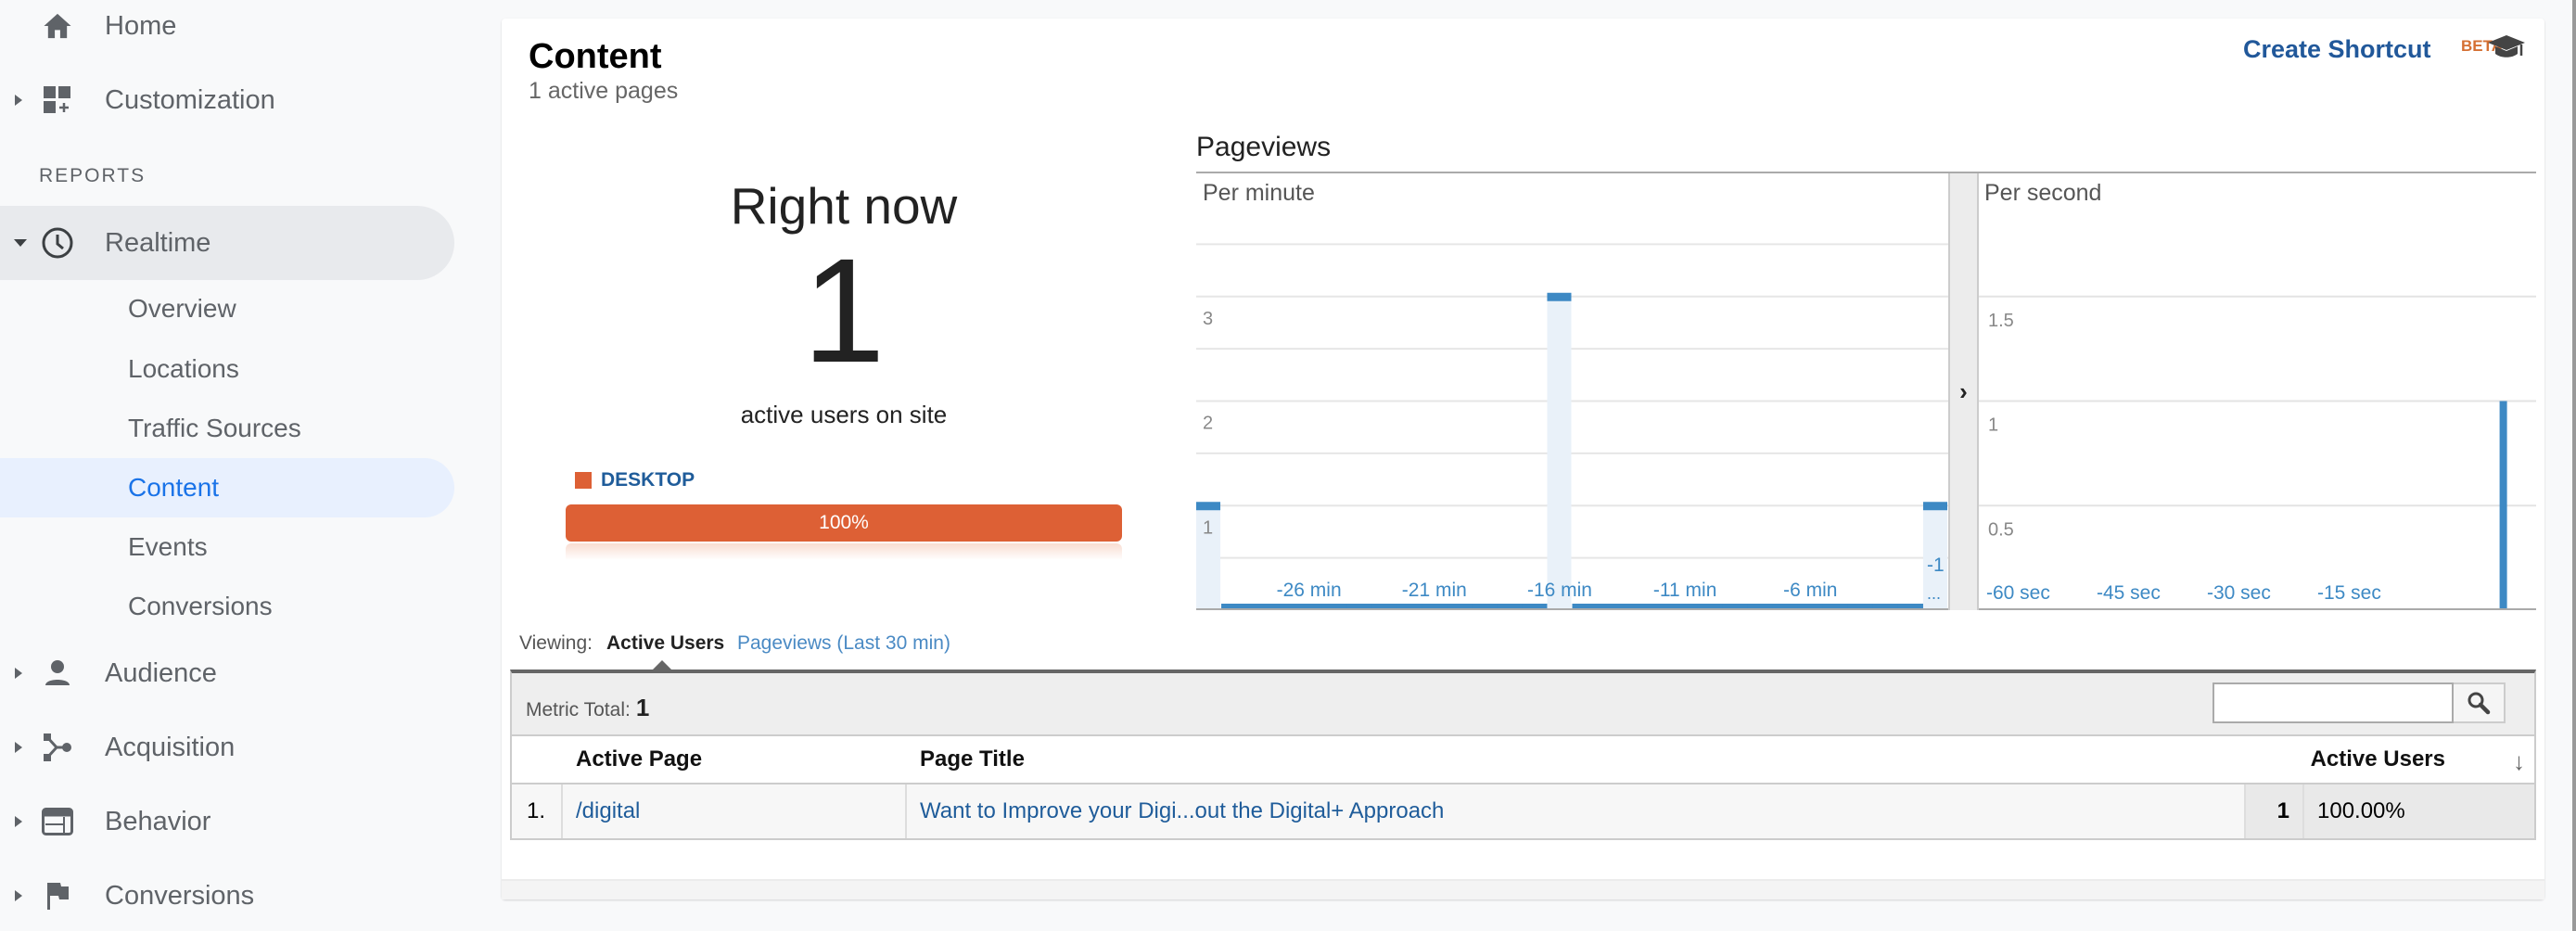 The height and width of the screenshot is (931, 2576). Describe the element at coordinates (2333, 702) in the screenshot. I see `table-search-input` at that location.